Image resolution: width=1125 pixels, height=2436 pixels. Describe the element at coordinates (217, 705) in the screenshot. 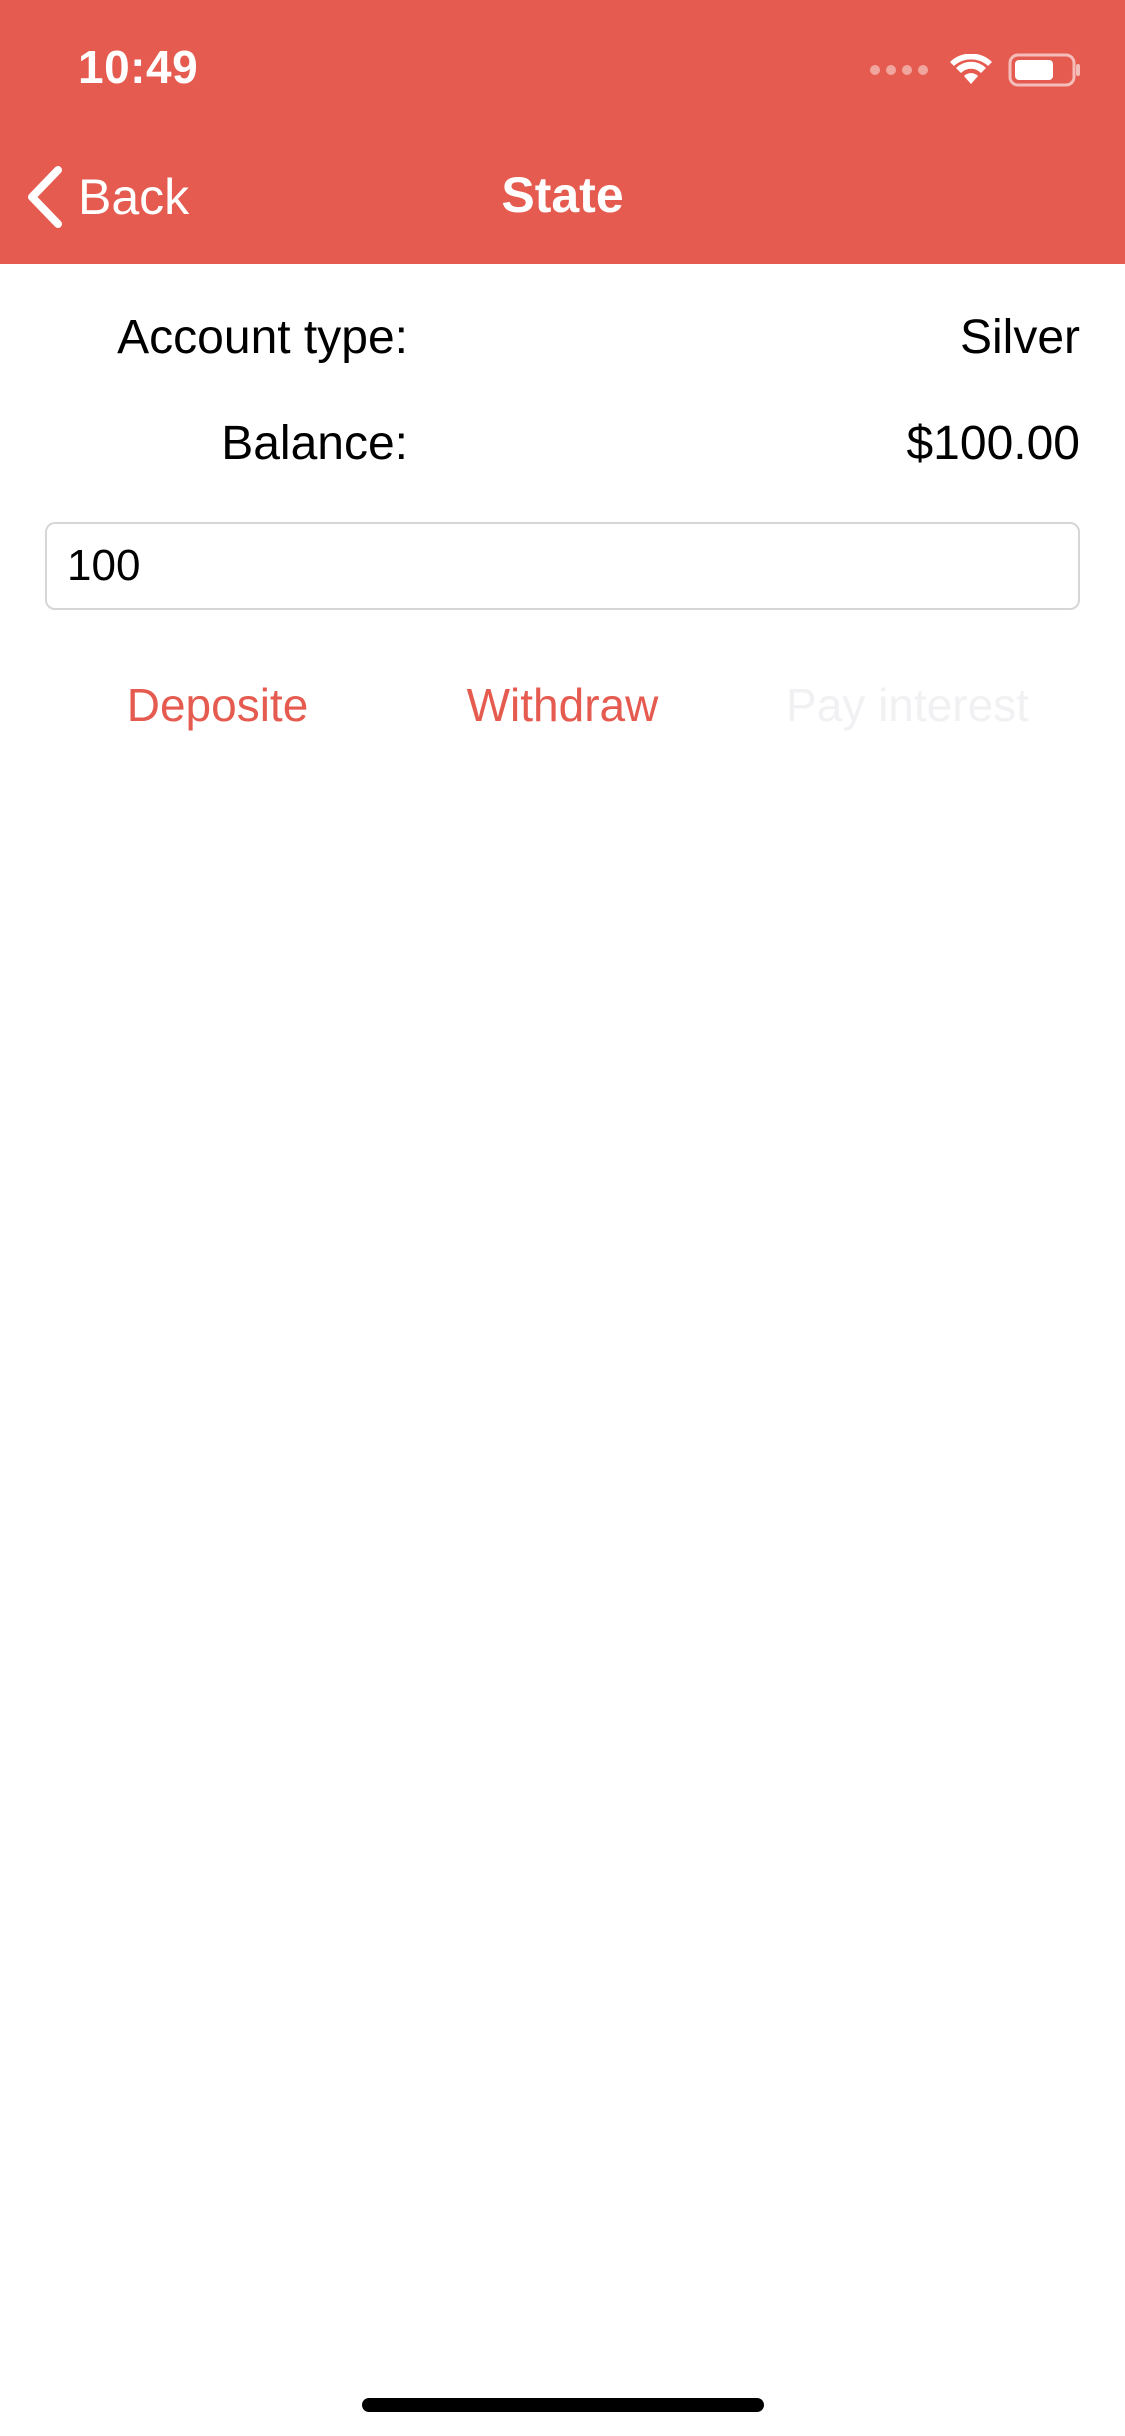

I see `deposit-button: Deposite` at that location.